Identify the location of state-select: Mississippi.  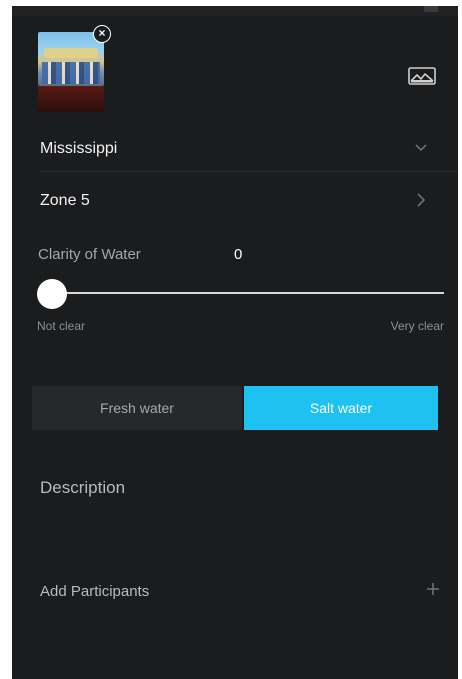
(235, 150).